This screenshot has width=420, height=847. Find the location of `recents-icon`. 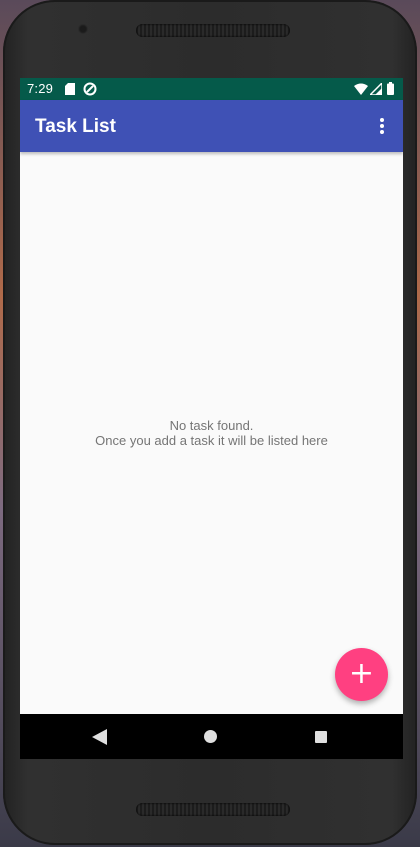

recents-icon is located at coordinates (321, 737).